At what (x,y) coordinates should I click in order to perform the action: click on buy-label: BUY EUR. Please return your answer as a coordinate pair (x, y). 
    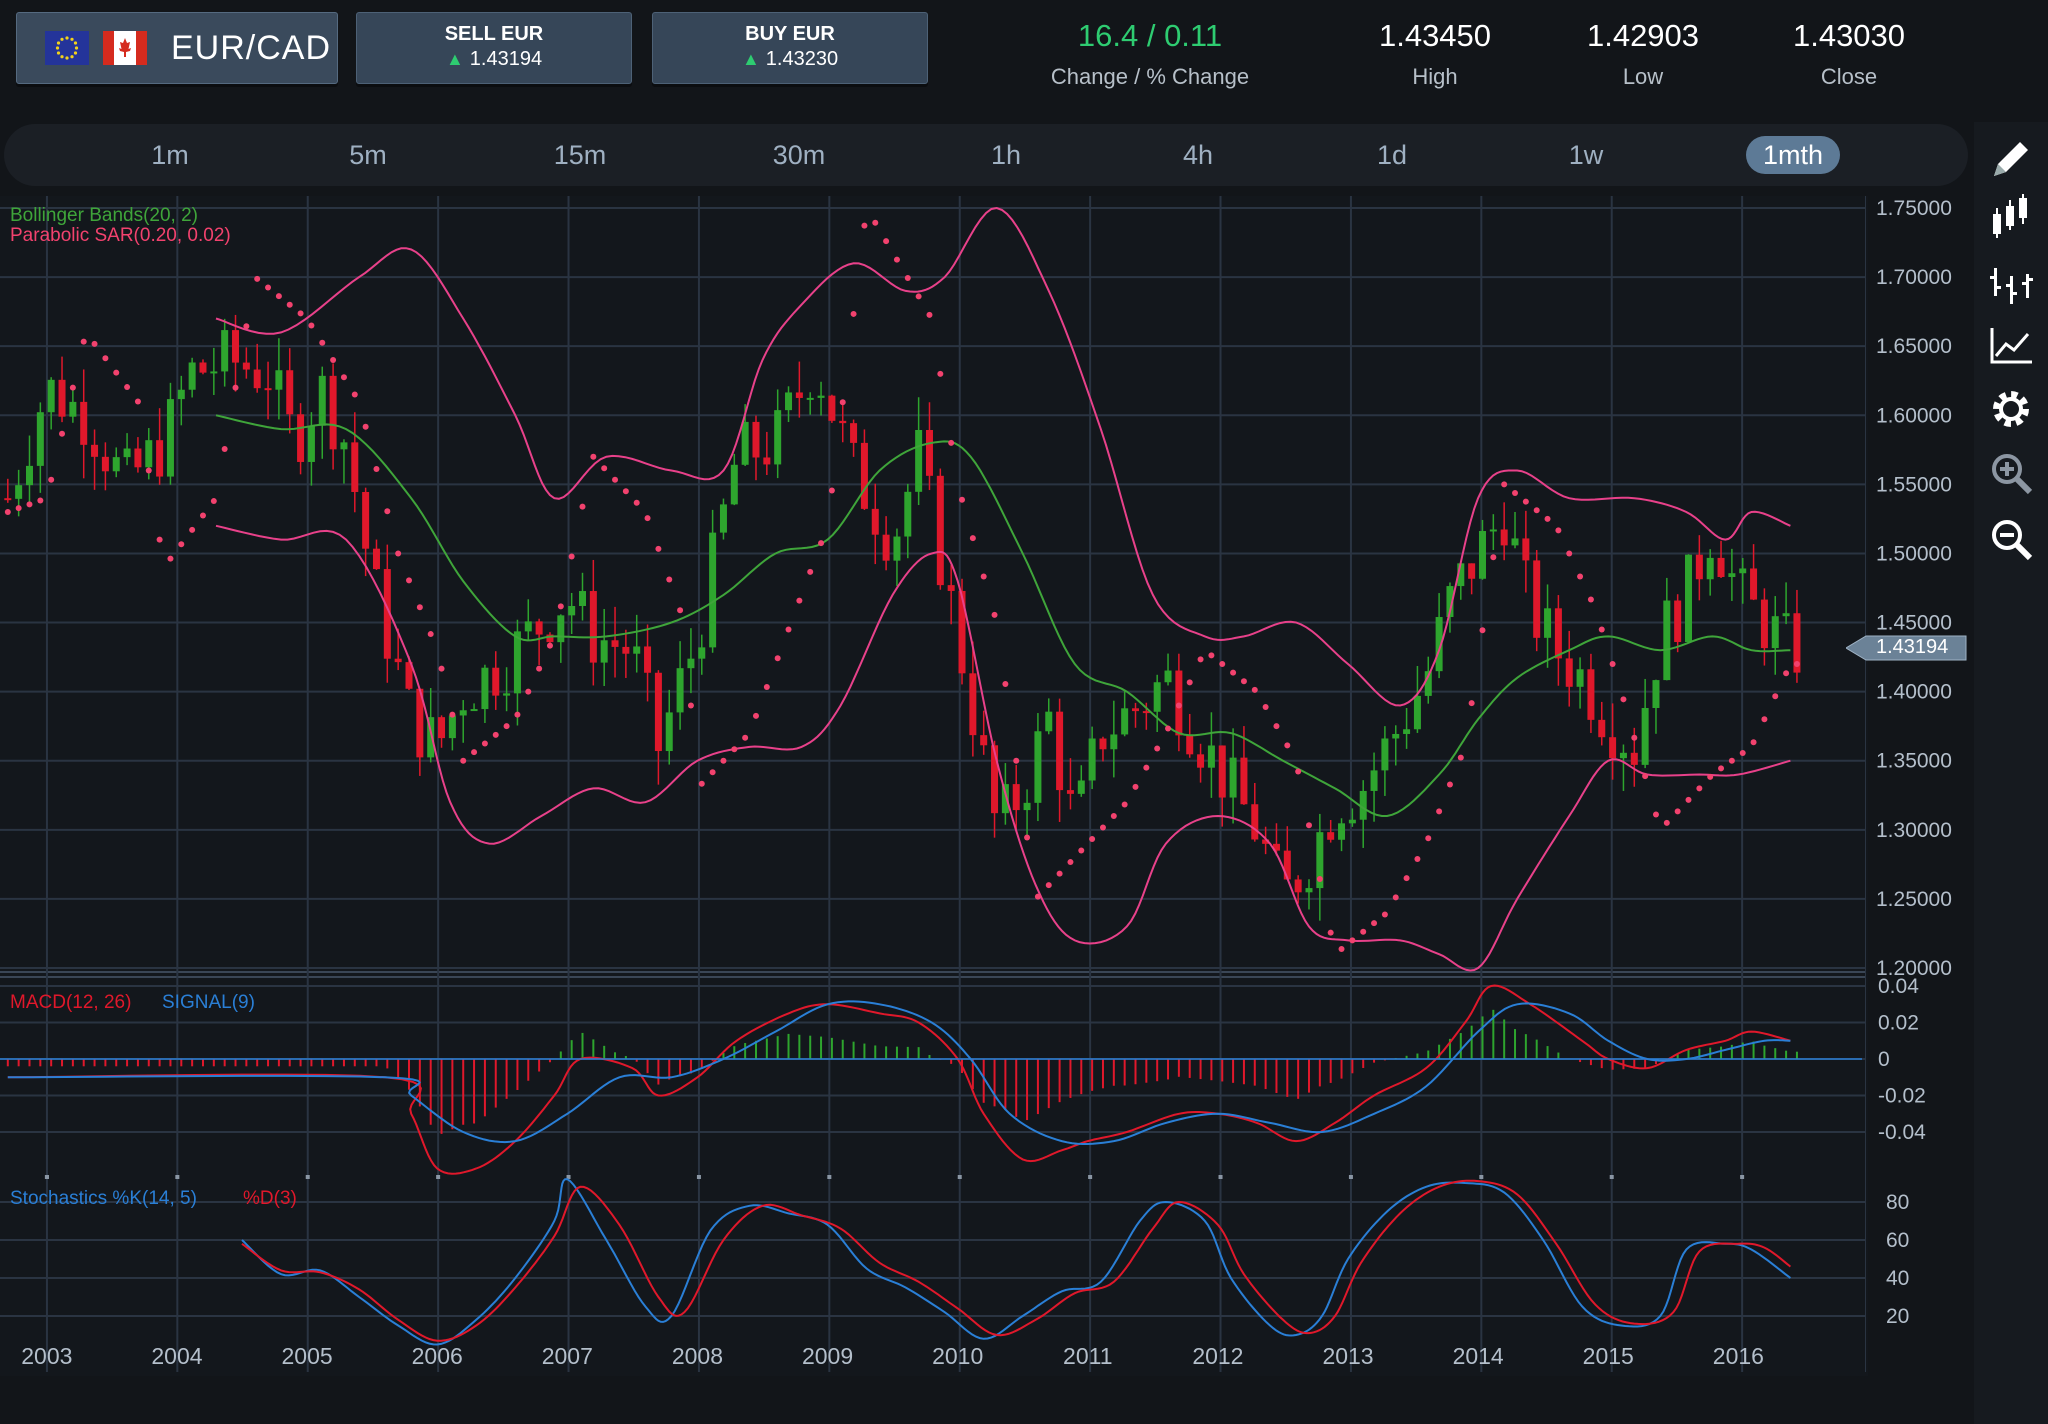
    Looking at the image, I should click on (790, 34).